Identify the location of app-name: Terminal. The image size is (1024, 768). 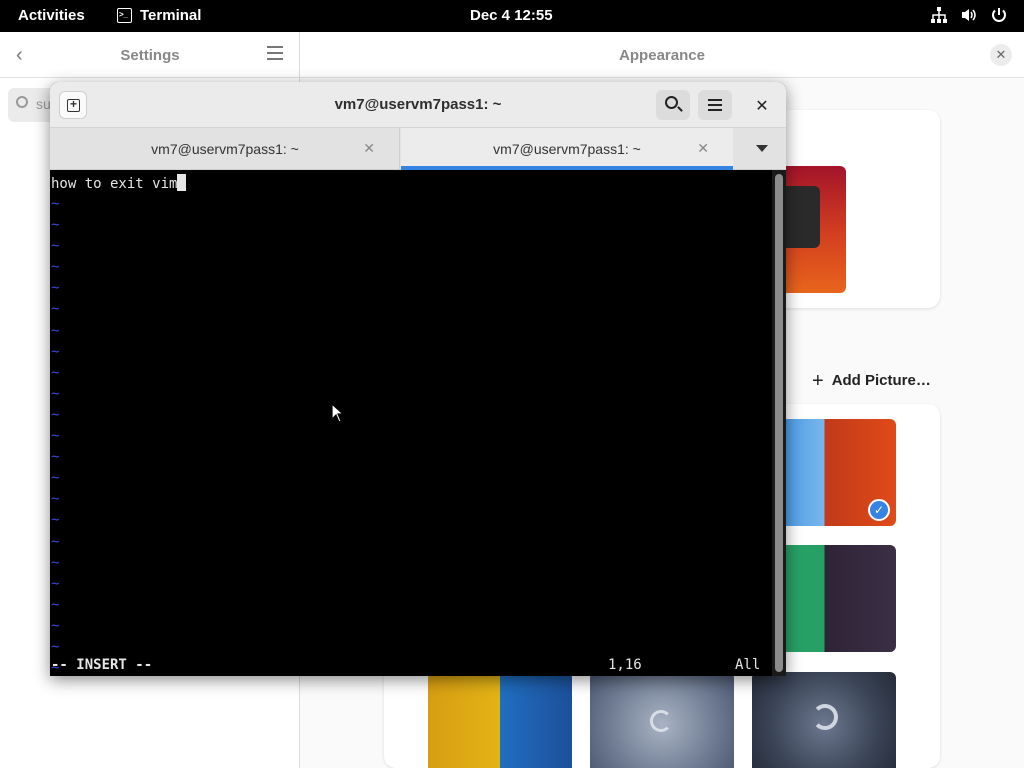
(171, 15).